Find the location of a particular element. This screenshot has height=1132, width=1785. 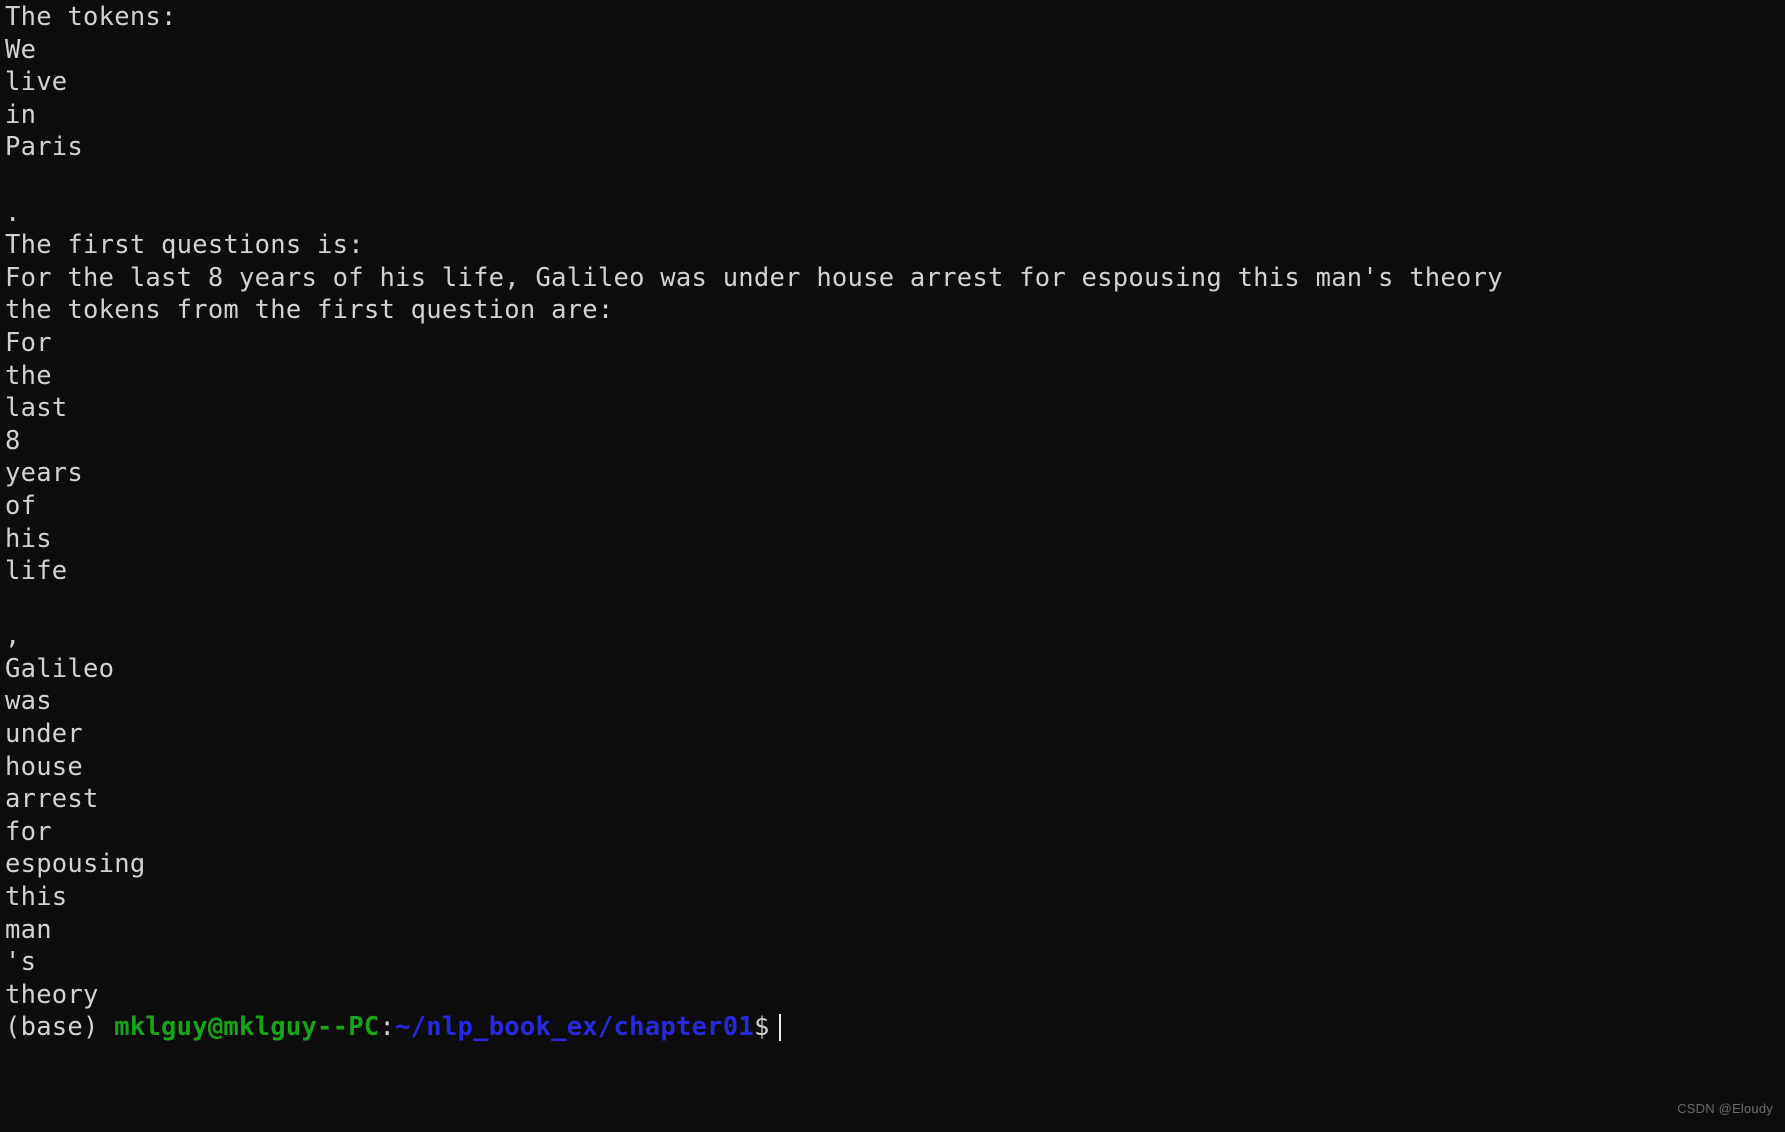

output-line: house is located at coordinates (44, 766).